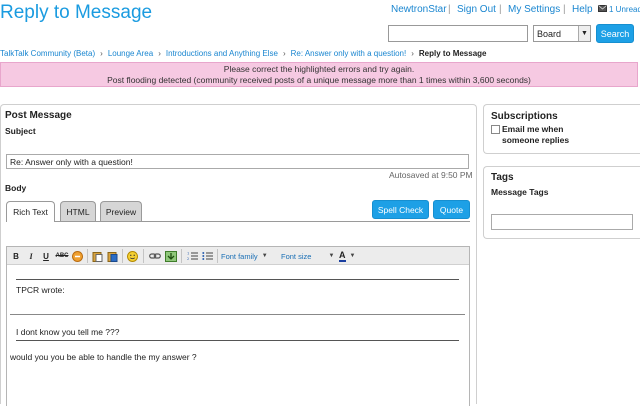 This screenshot has height=406, width=640. I want to click on text-color-button: A ▼, so click(349, 256).